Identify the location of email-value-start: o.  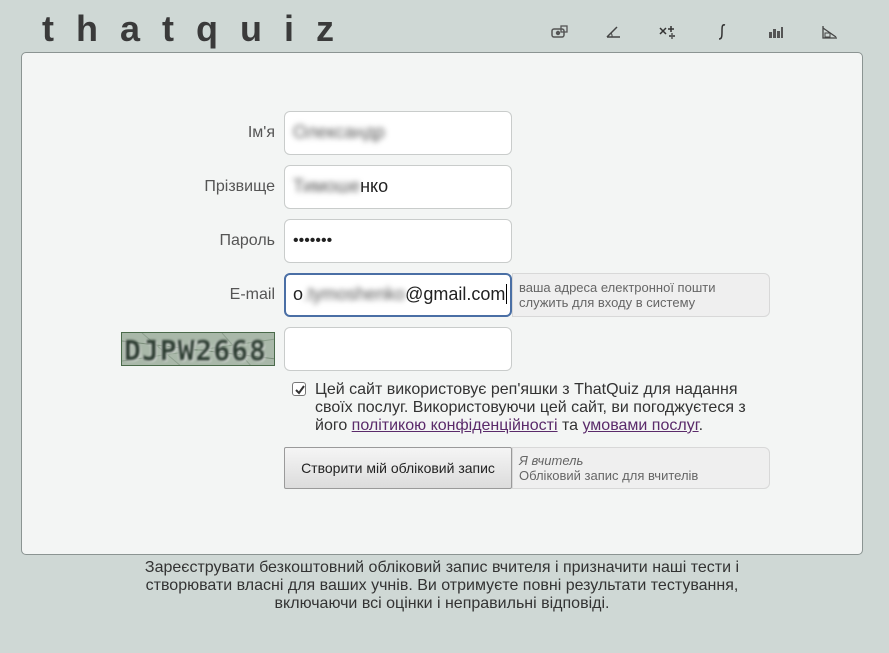
(298, 294).